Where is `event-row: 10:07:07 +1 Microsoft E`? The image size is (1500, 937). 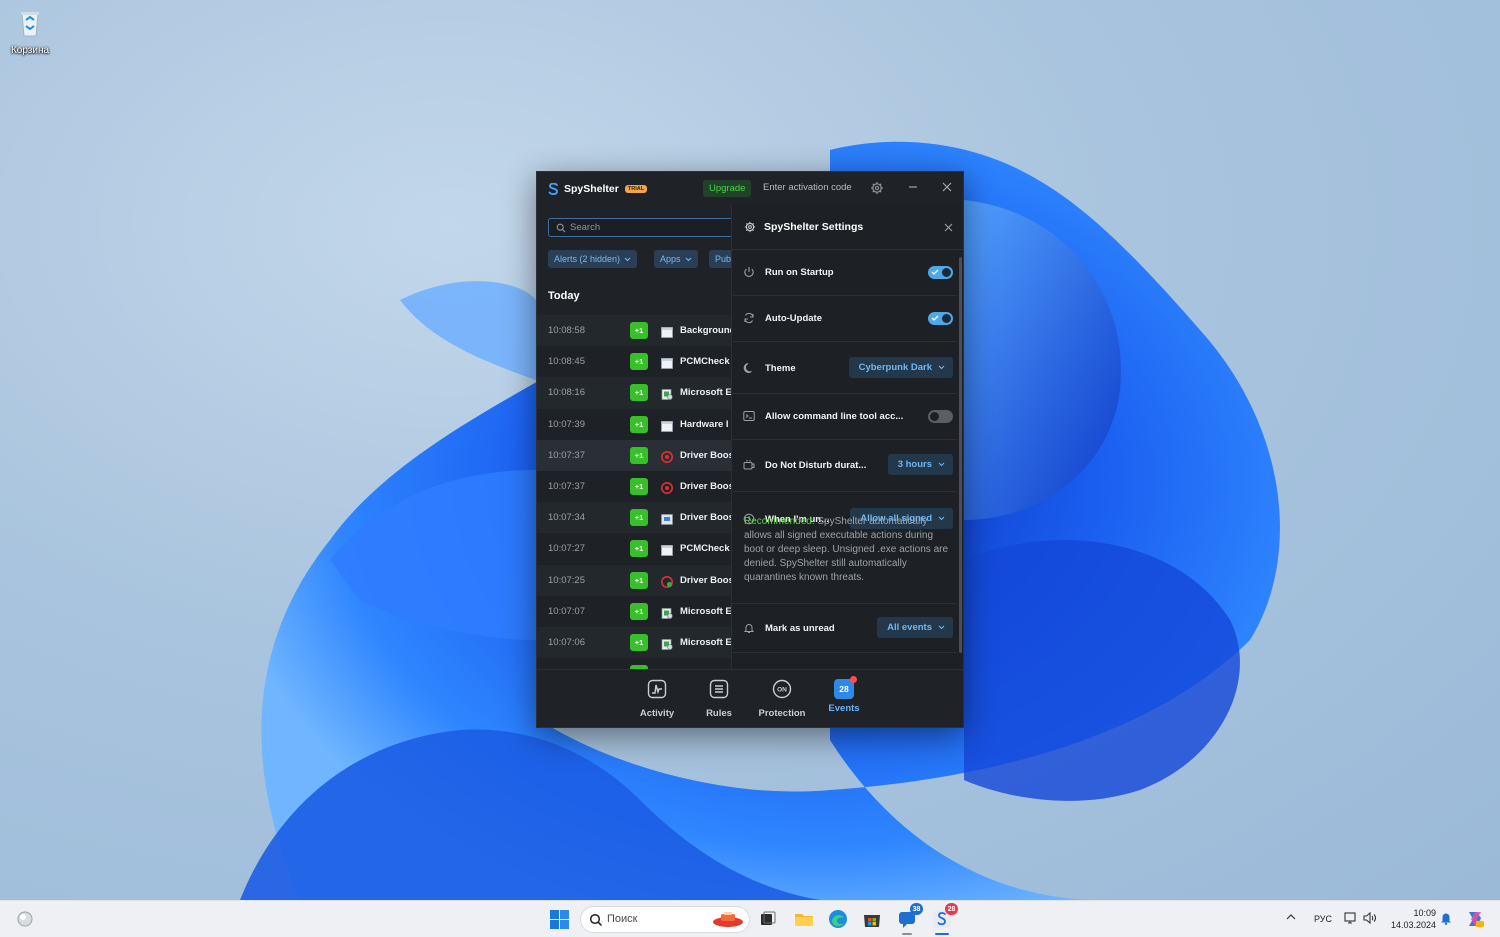
event-row: 10:07:07 +1 Microsoft E is located at coordinates (634, 611).